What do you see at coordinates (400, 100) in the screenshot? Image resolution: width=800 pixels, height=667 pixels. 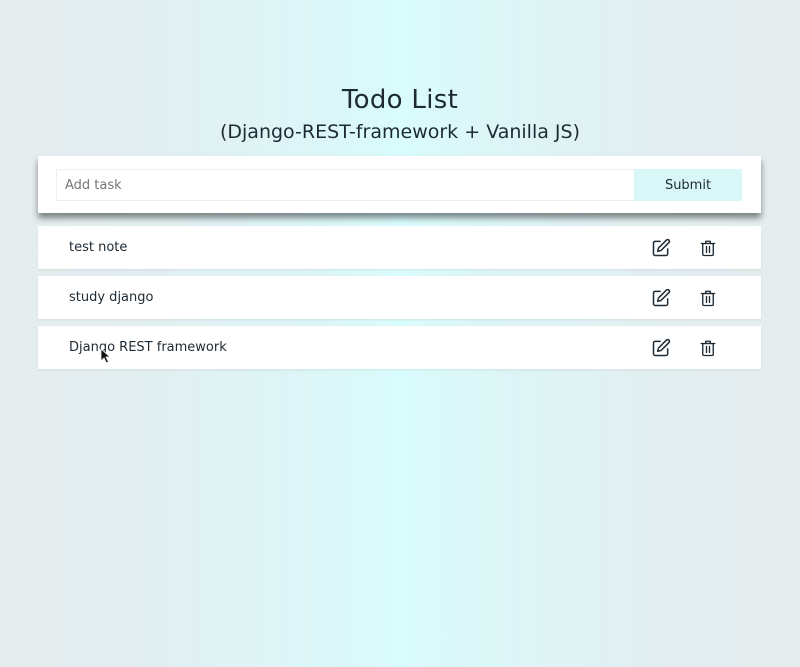 I see `page-title: Todo List` at bounding box center [400, 100].